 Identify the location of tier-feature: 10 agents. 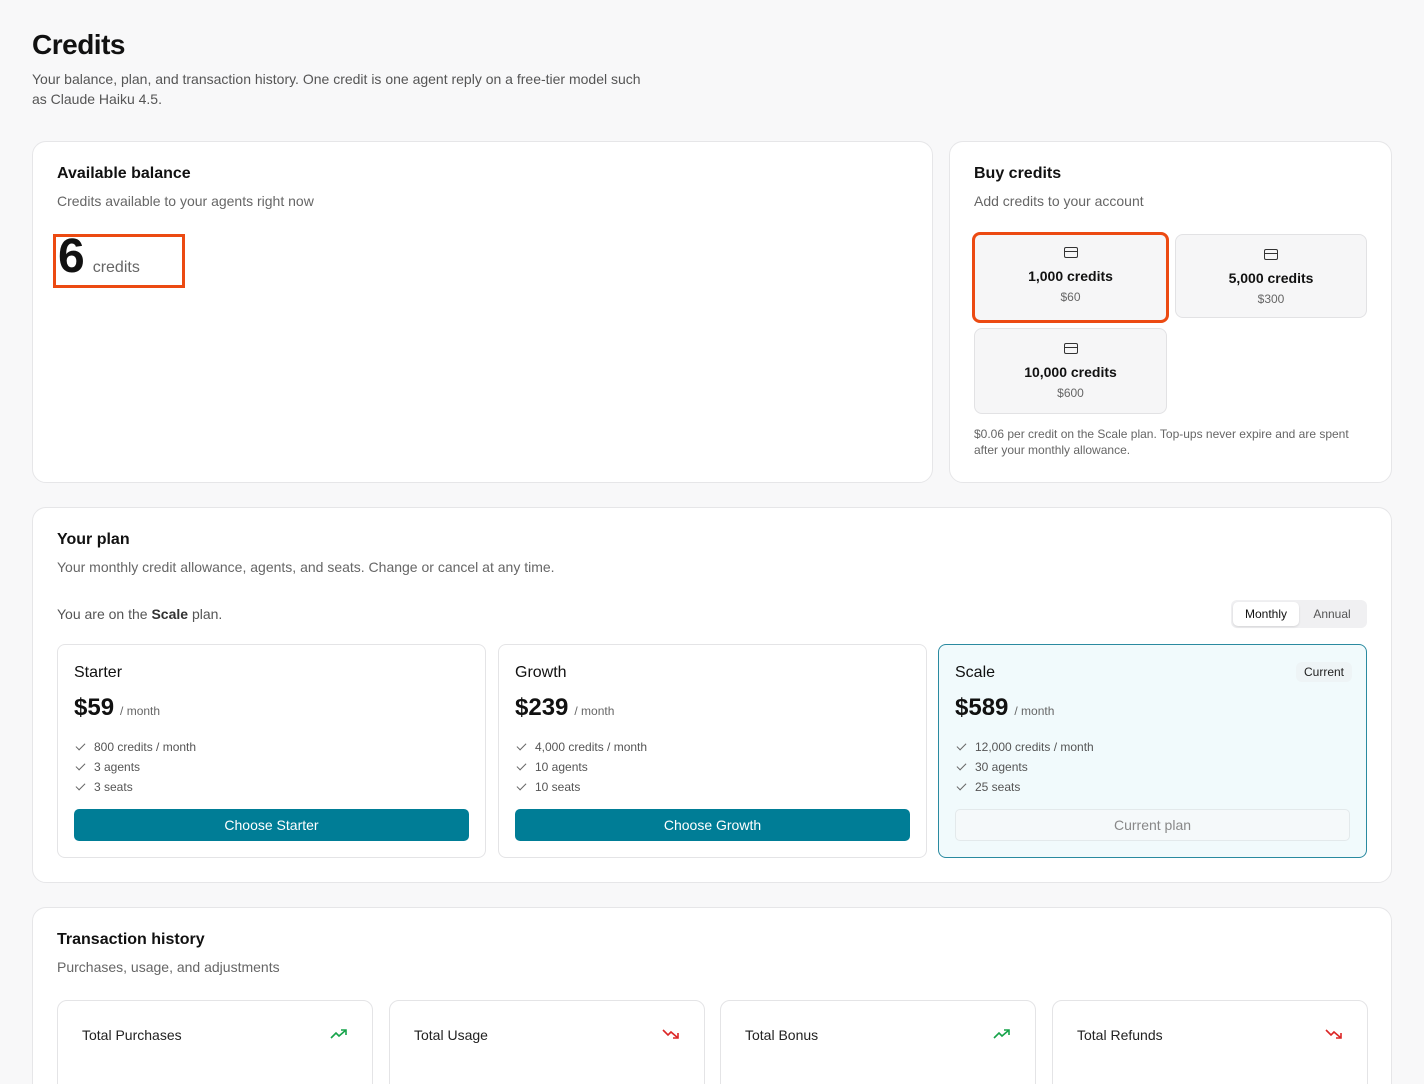
(581, 767).